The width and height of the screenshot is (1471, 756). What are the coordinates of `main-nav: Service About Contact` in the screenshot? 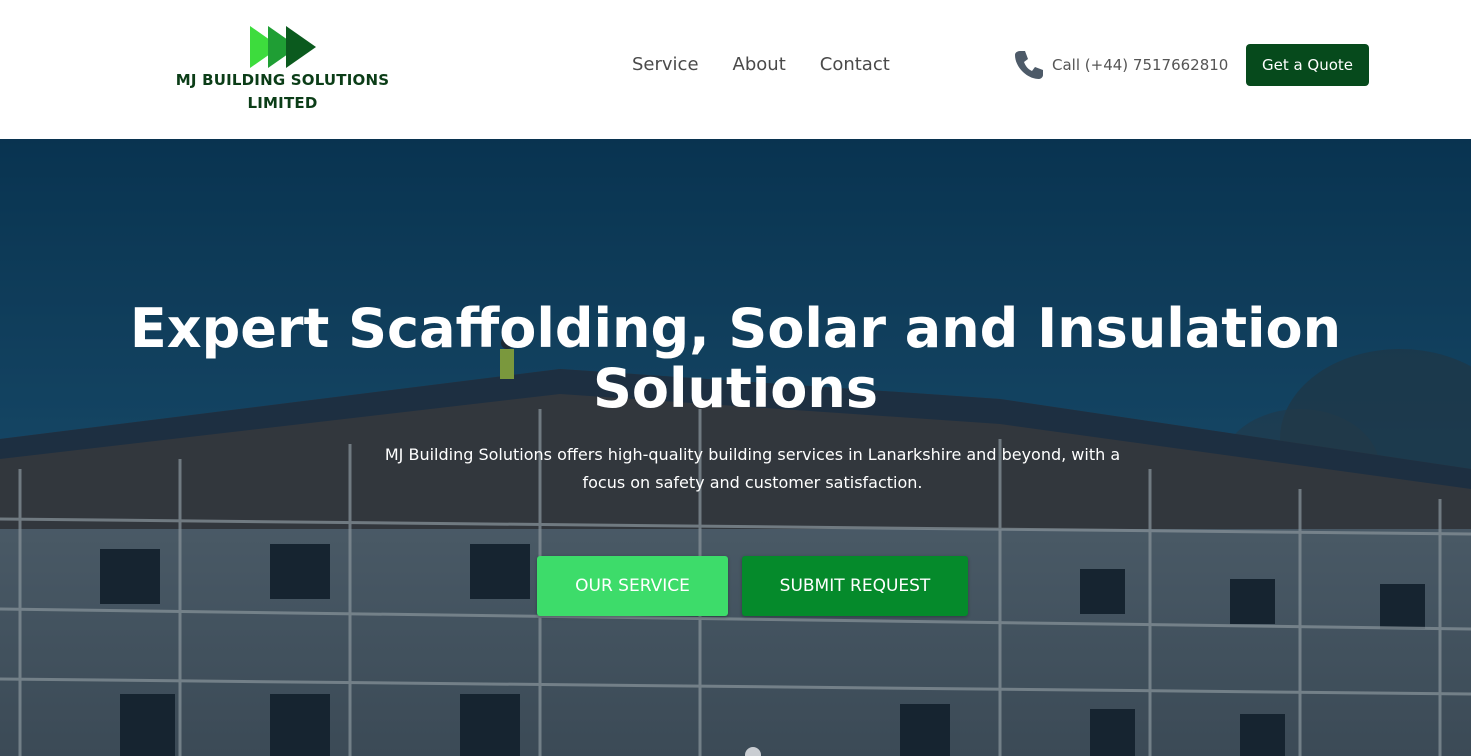 It's located at (778, 64).